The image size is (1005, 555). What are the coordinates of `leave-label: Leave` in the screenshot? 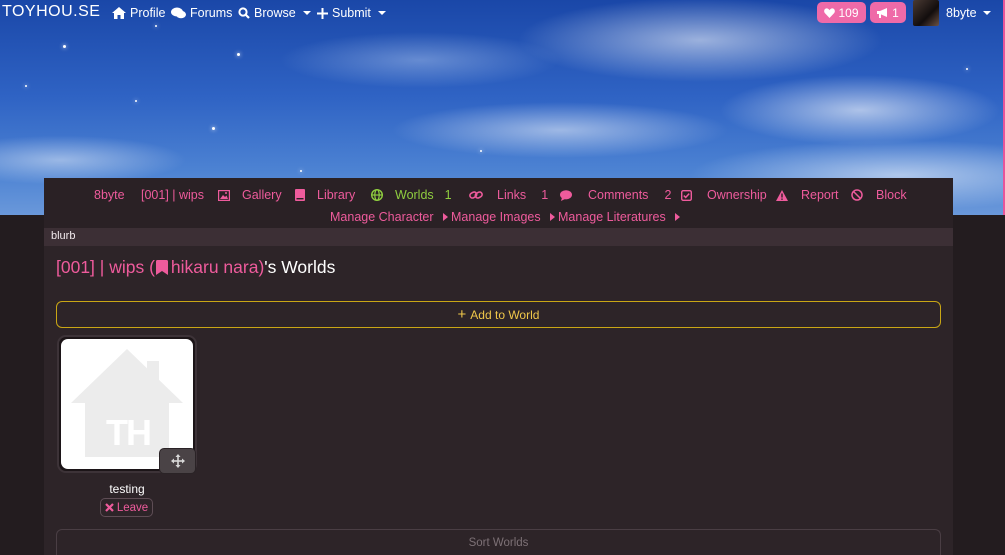 It's located at (132, 507).